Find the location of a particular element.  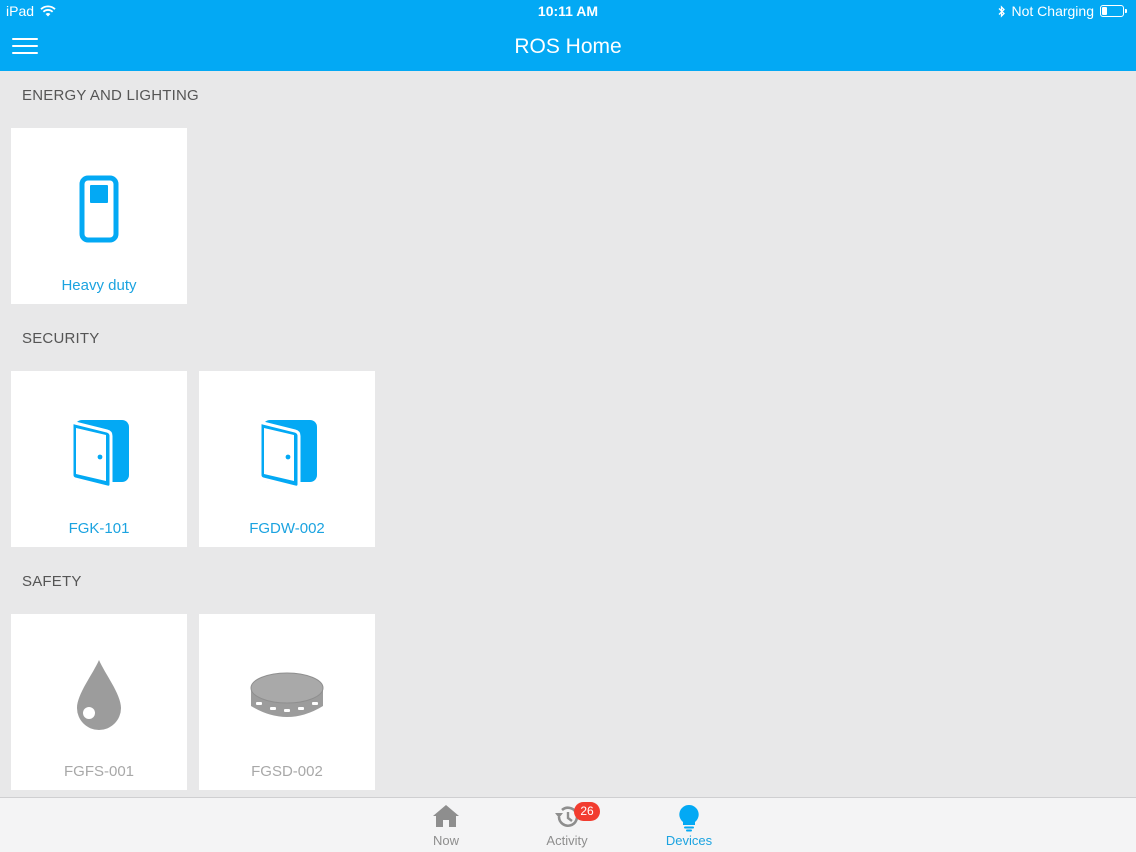

tab-label: Activity is located at coordinates (567, 840).